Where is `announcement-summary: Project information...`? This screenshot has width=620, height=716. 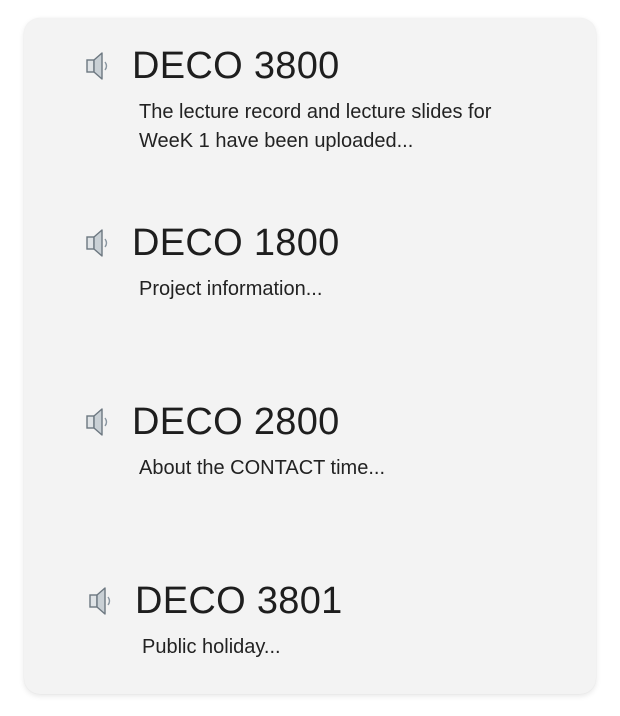
announcement-summary: Project information... is located at coordinates (339, 289).